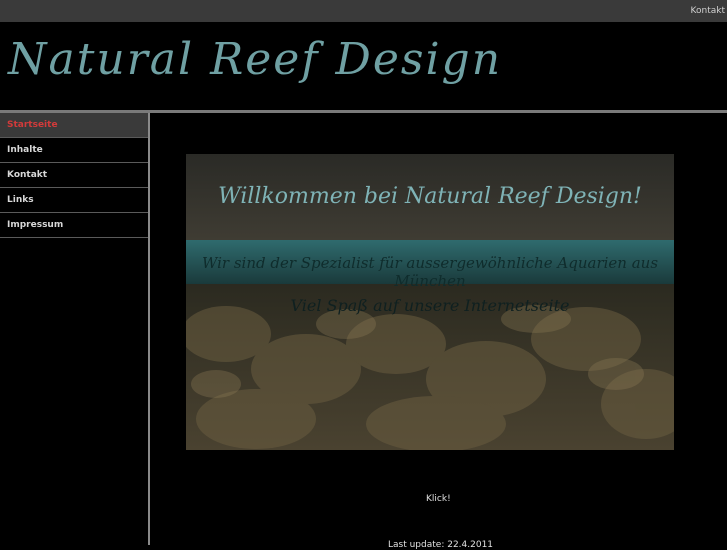 This screenshot has width=727, height=550. I want to click on nav-item-kontakt: Kontakt, so click(74, 175).